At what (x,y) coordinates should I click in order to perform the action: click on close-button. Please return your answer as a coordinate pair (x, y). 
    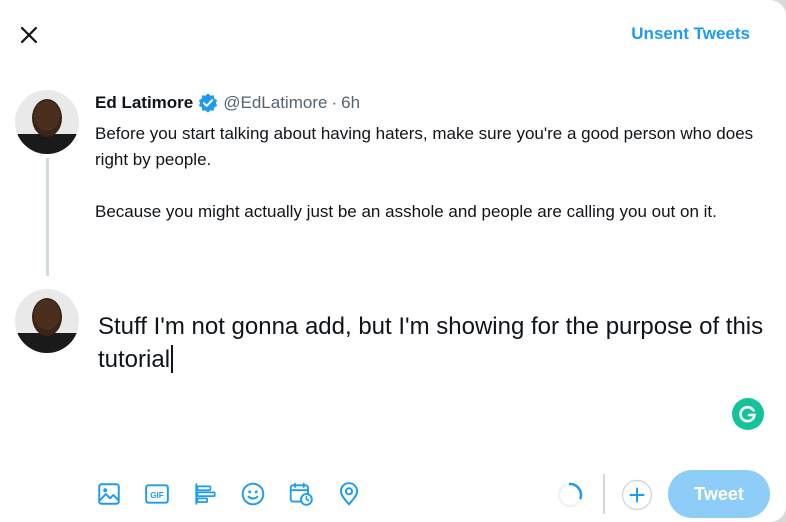
    Looking at the image, I should click on (29, 35).